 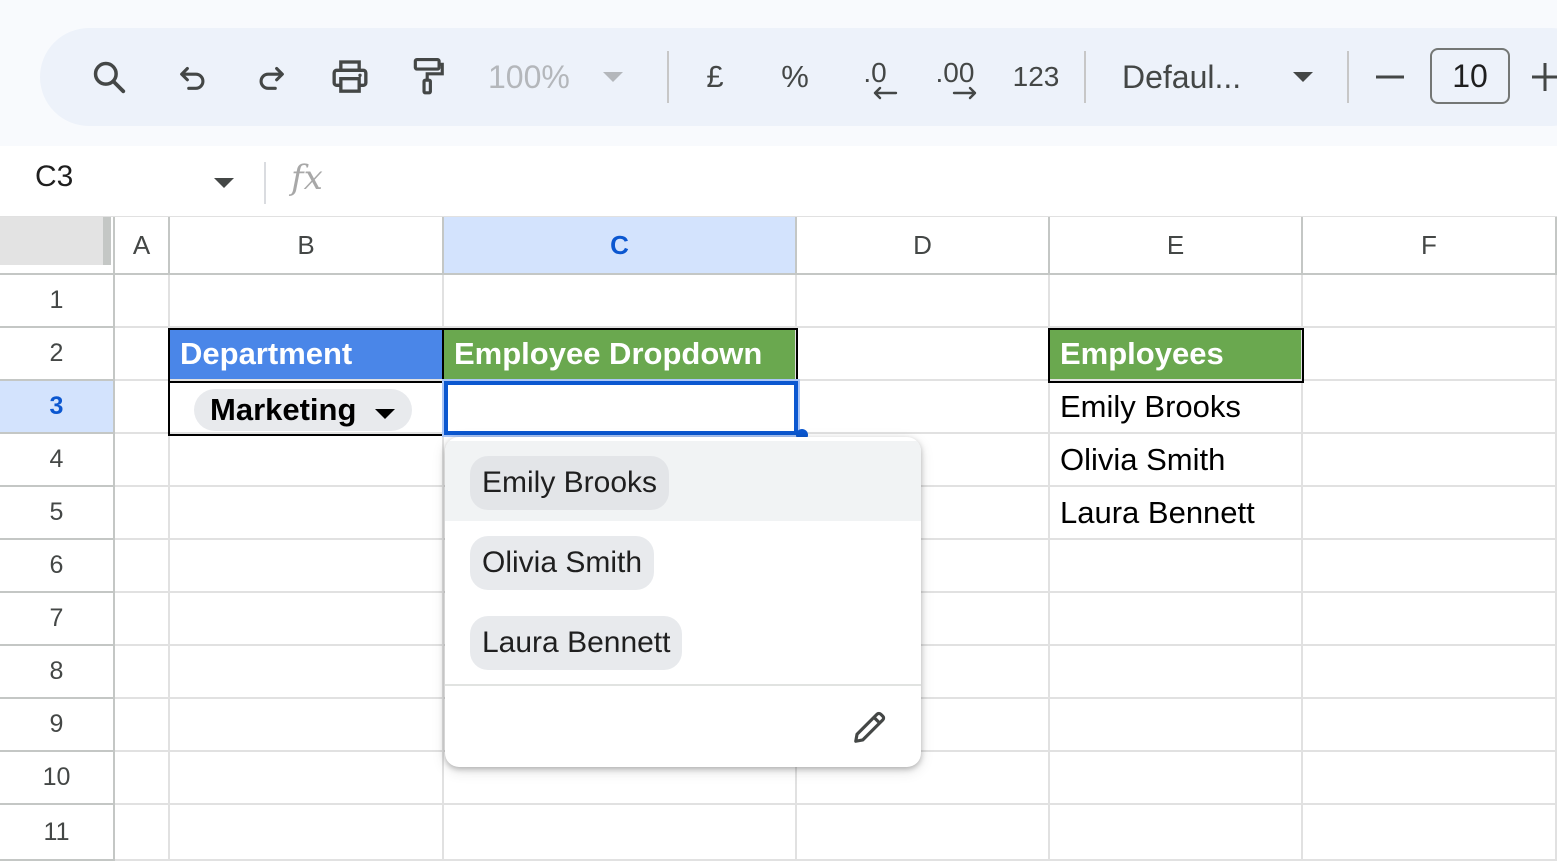 What do you see at coordinates (621, 408) in the screenshot?
I see `cell-c3-selected` at bounding box center [621, 408].